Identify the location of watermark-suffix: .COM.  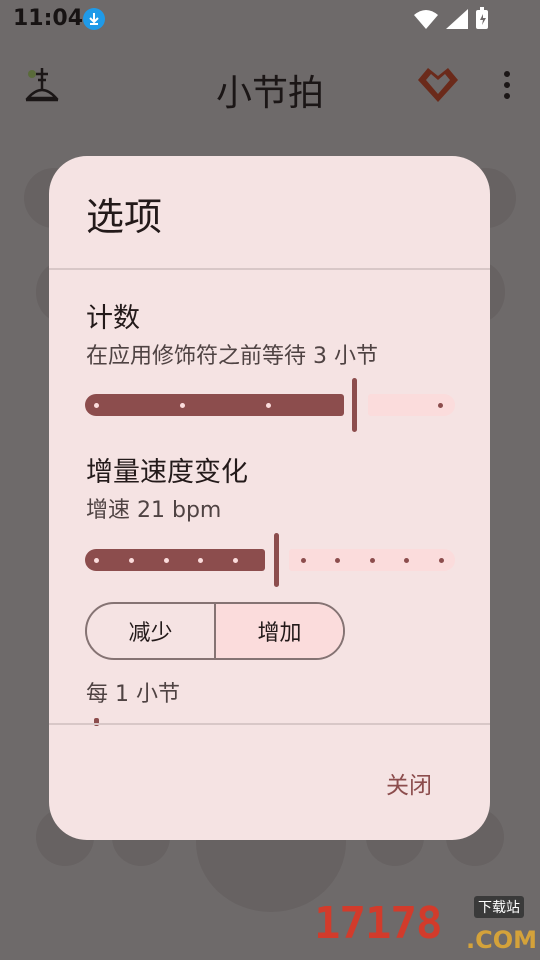
(502, 940).